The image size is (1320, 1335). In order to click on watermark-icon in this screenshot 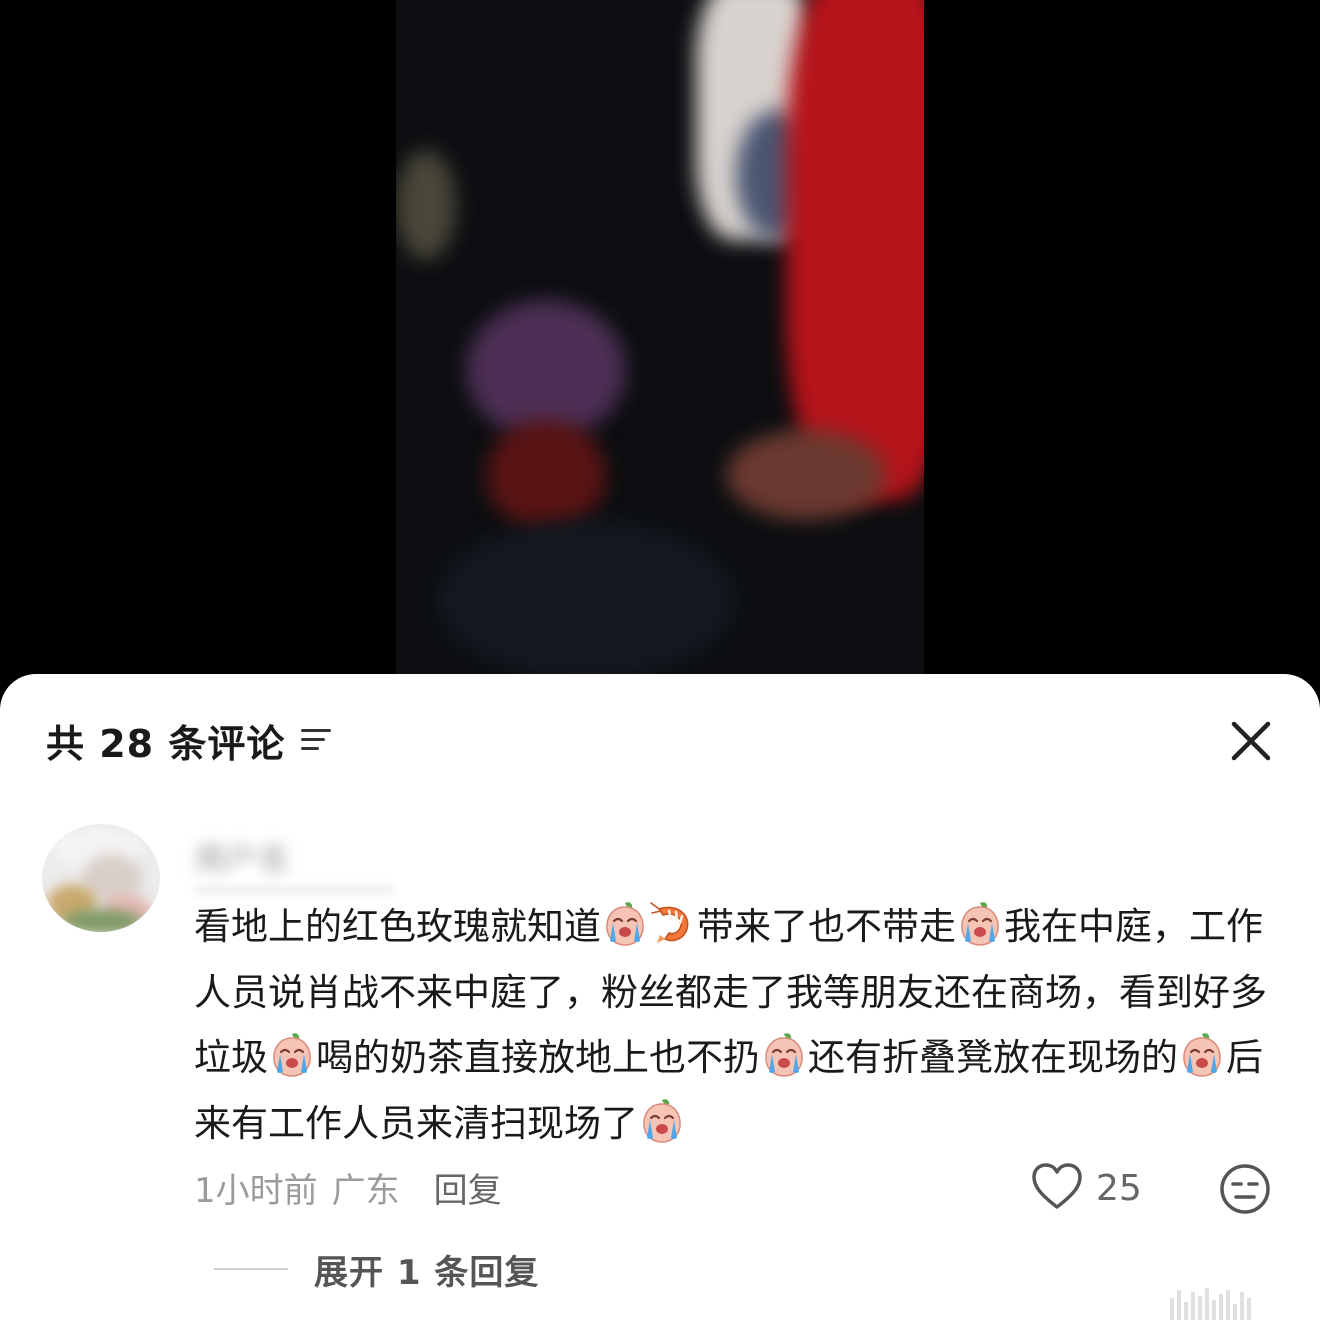, I will do `click(1240, 1302)`.